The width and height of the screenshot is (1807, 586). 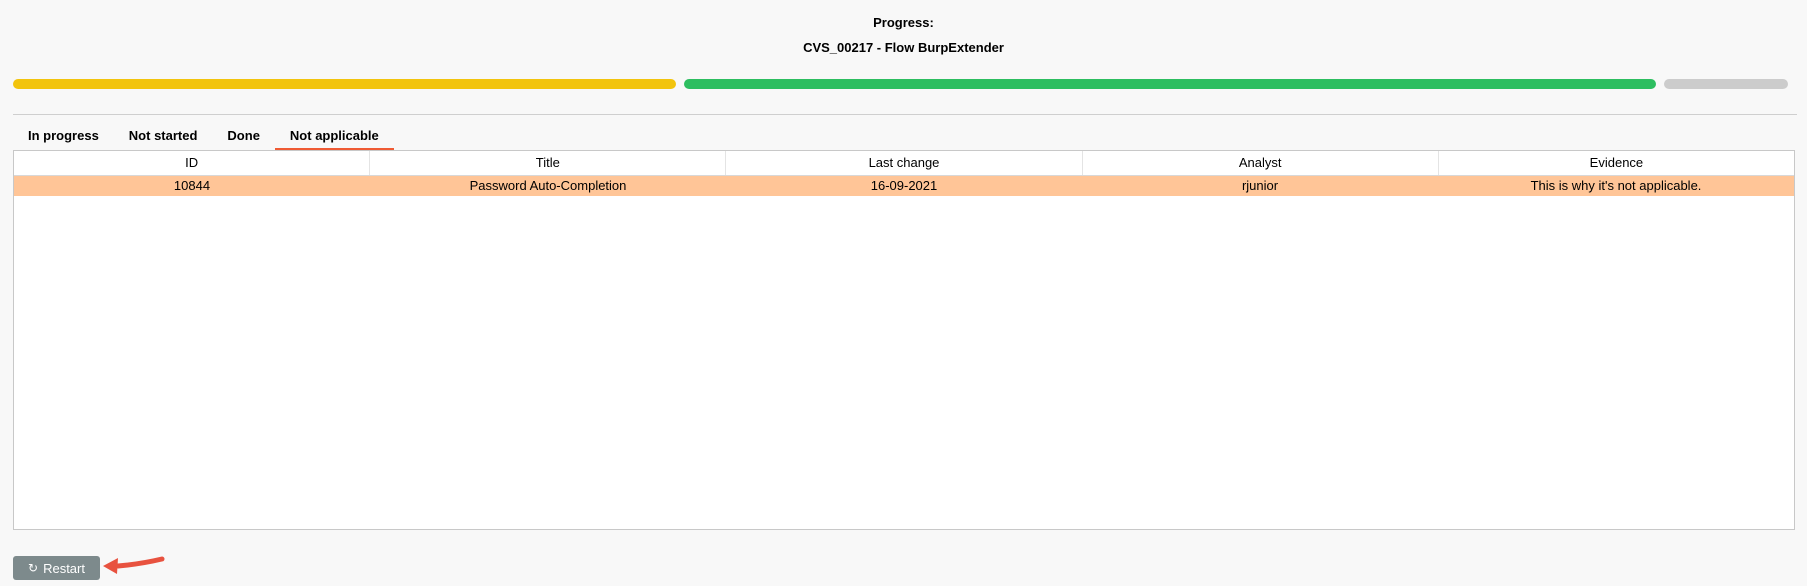 I want to click on column-header-last-change: Last change, so click(x=904, y=163).